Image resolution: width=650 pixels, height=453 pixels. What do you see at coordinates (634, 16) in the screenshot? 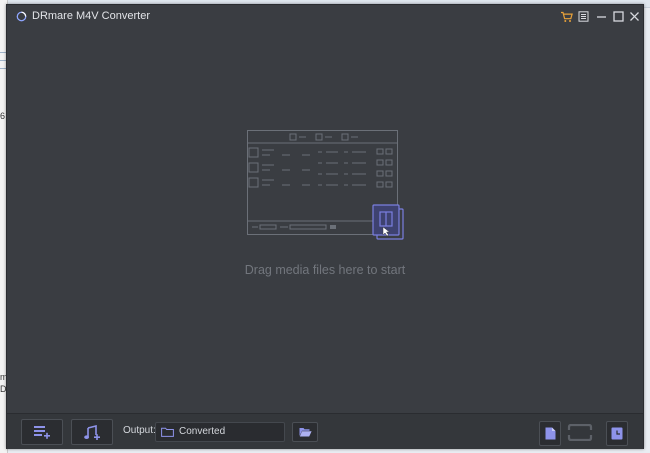
I see `close-icon` at bounding box center [634, 16].